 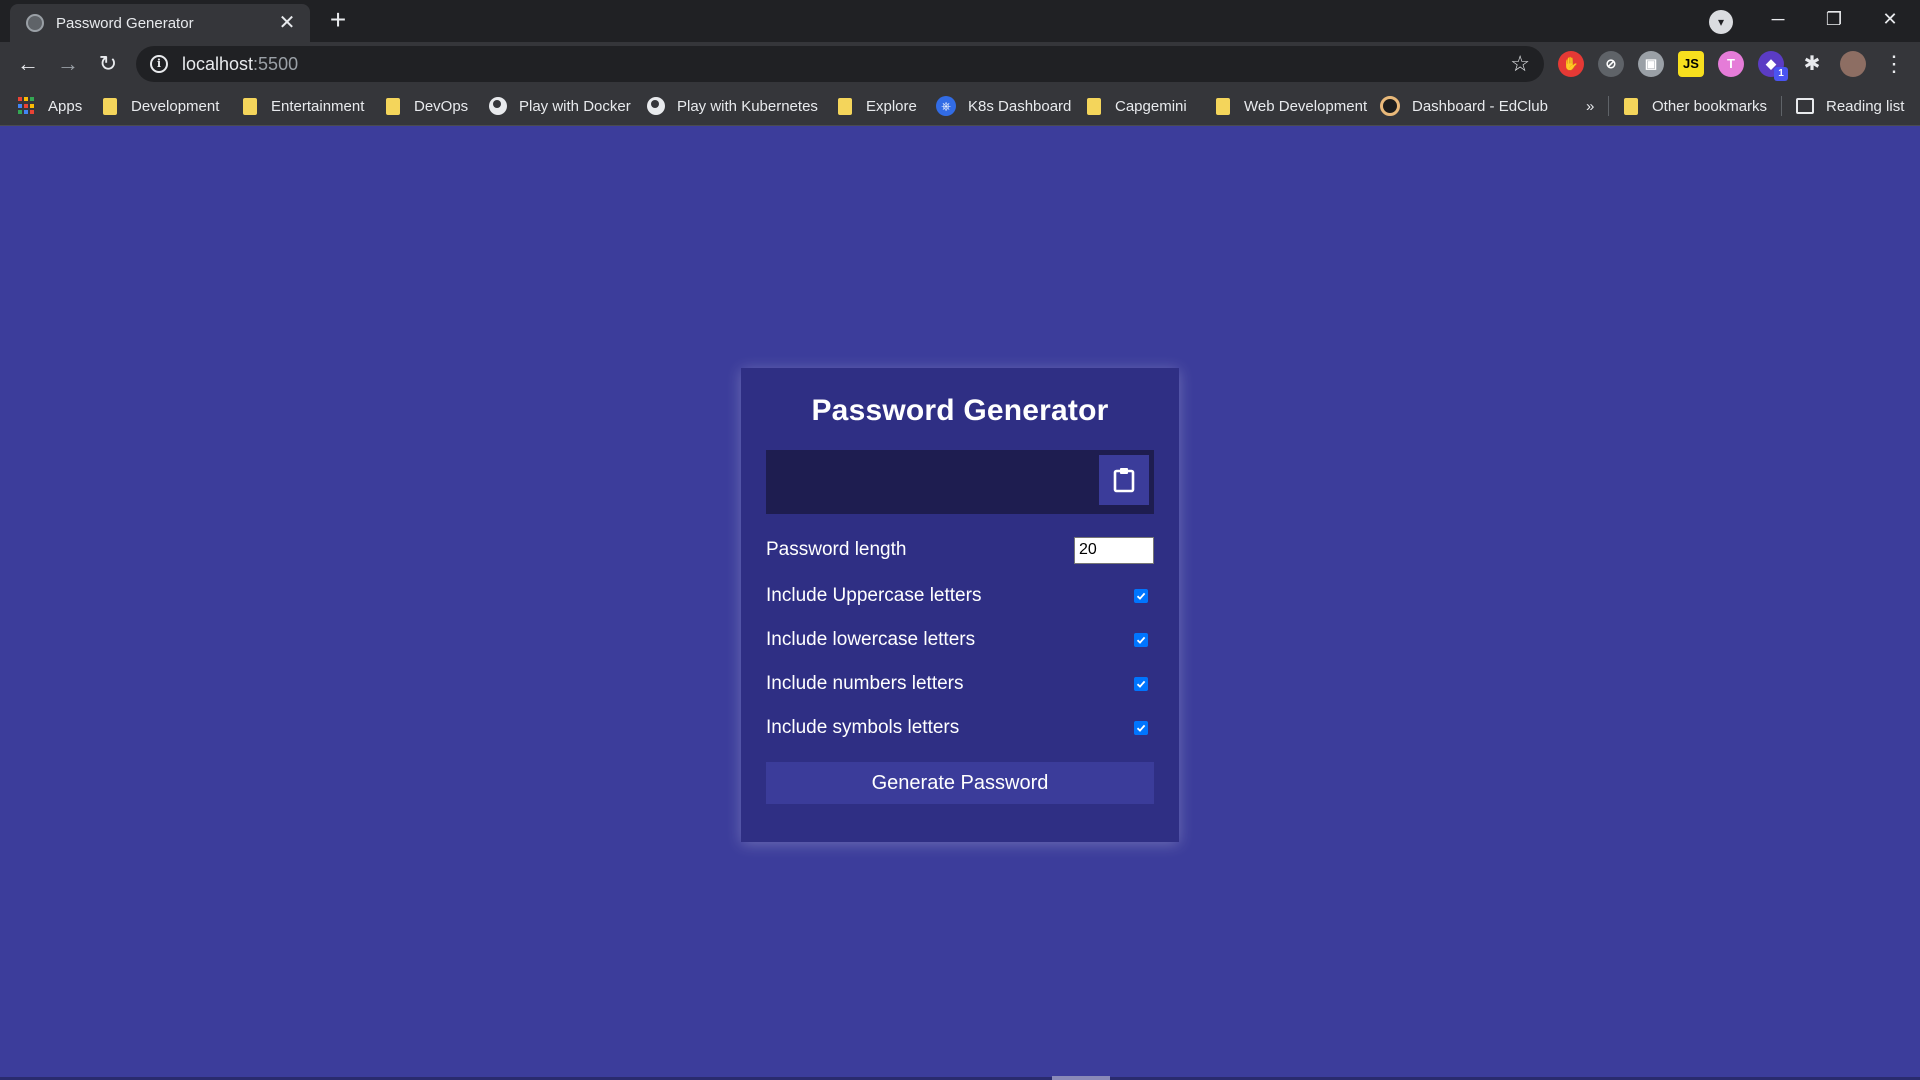 What do you see at coordinates (441, 106) in the screenshot?
I see `bookmark-label: DevOps` at bounding box center [441, 106].